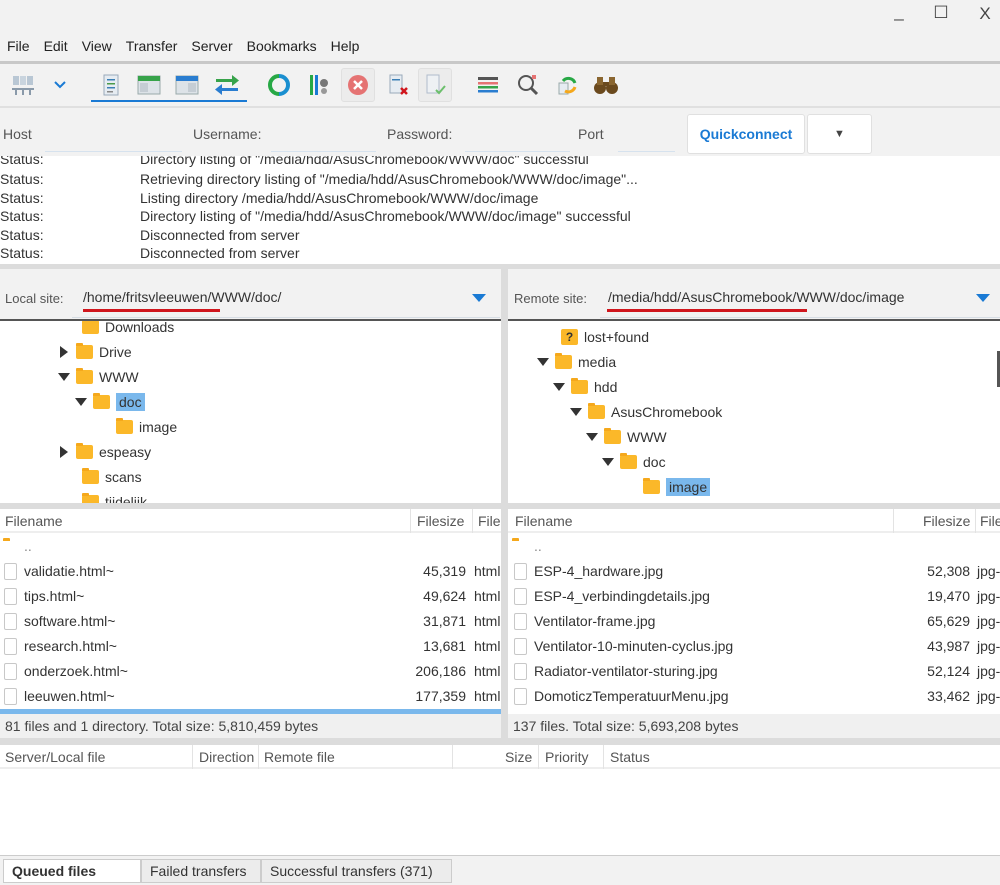 This screenshot has width=1000, height=885. Describe the element at coordinates (488, 85) in the screenshot. I see `directory-filters-button` at that location.